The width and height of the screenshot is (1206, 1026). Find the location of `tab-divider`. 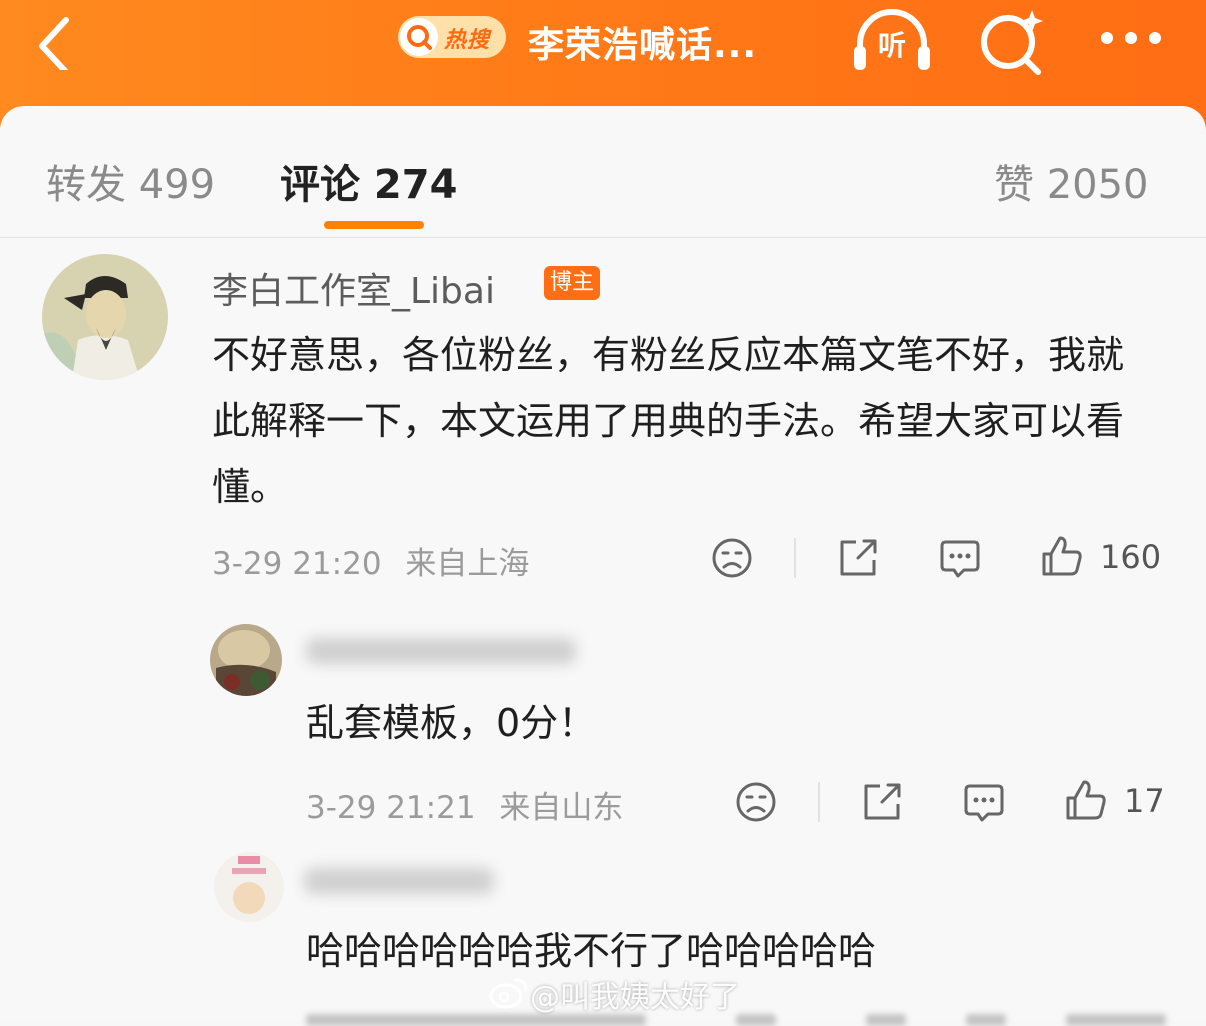

tab-divider is located at coordinates (603, 237).